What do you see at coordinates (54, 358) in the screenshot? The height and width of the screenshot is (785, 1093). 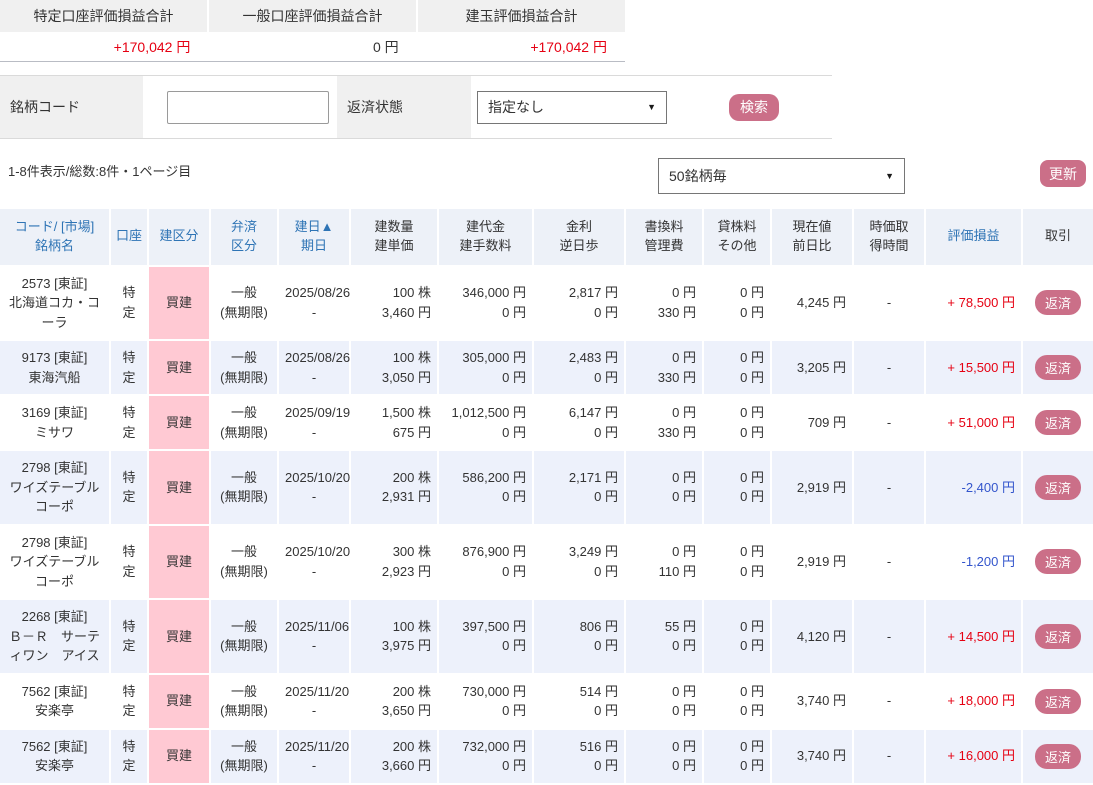 I see `stock-code: 9173 [東証]` at bounding box center [54, 358].